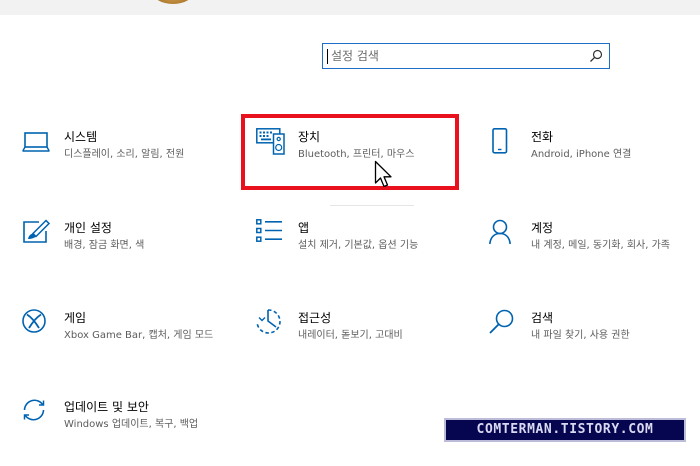  Describe the element at coordinates (372, 205) in the screenshot. I see `divider` at that location.